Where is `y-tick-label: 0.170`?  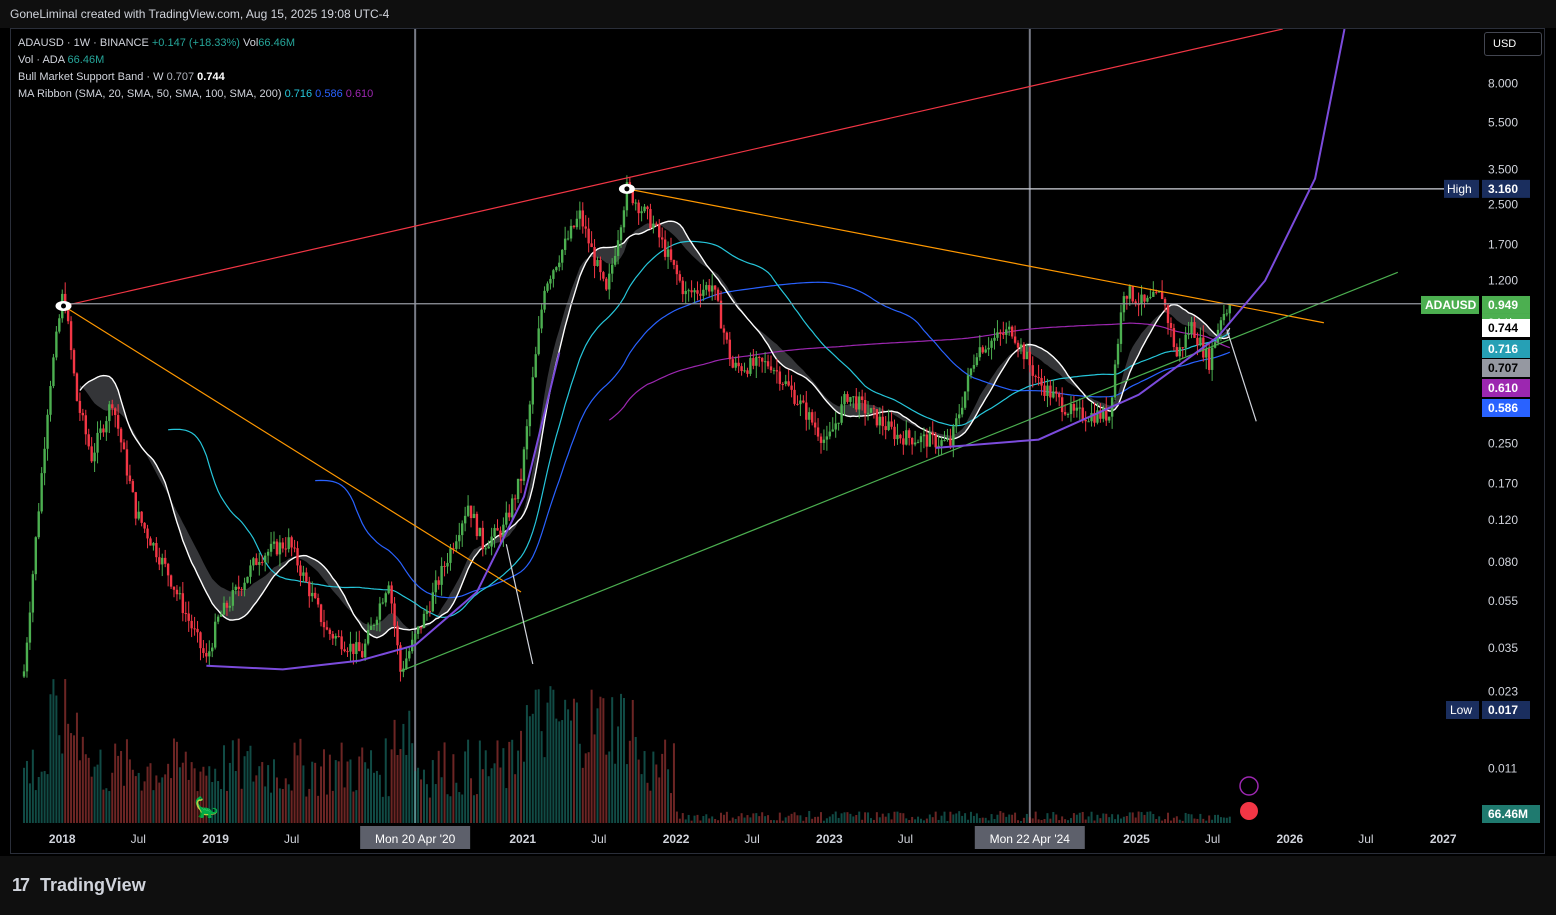 y-tick-label: 0.170 is located at coordinates (1503, 484).